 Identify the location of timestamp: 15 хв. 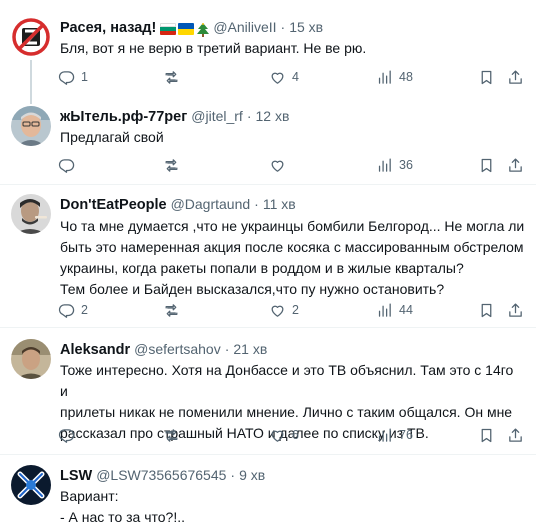
(306, 27).